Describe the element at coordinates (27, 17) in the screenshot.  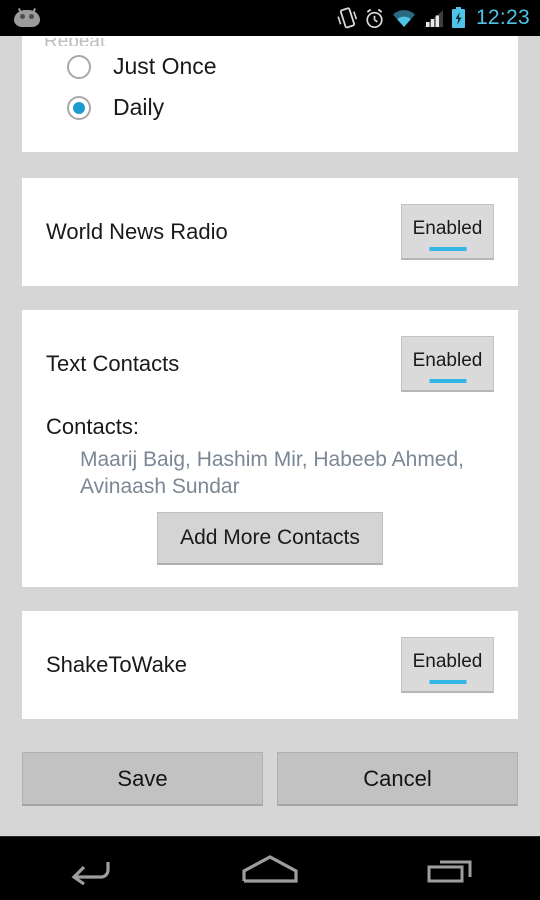
I see `cyanogenmod-cid-icon` at that location.